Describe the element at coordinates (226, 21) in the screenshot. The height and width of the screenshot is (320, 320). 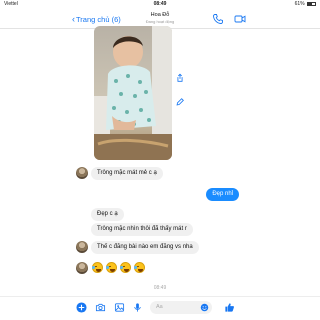
I see `header-actions` at that location.